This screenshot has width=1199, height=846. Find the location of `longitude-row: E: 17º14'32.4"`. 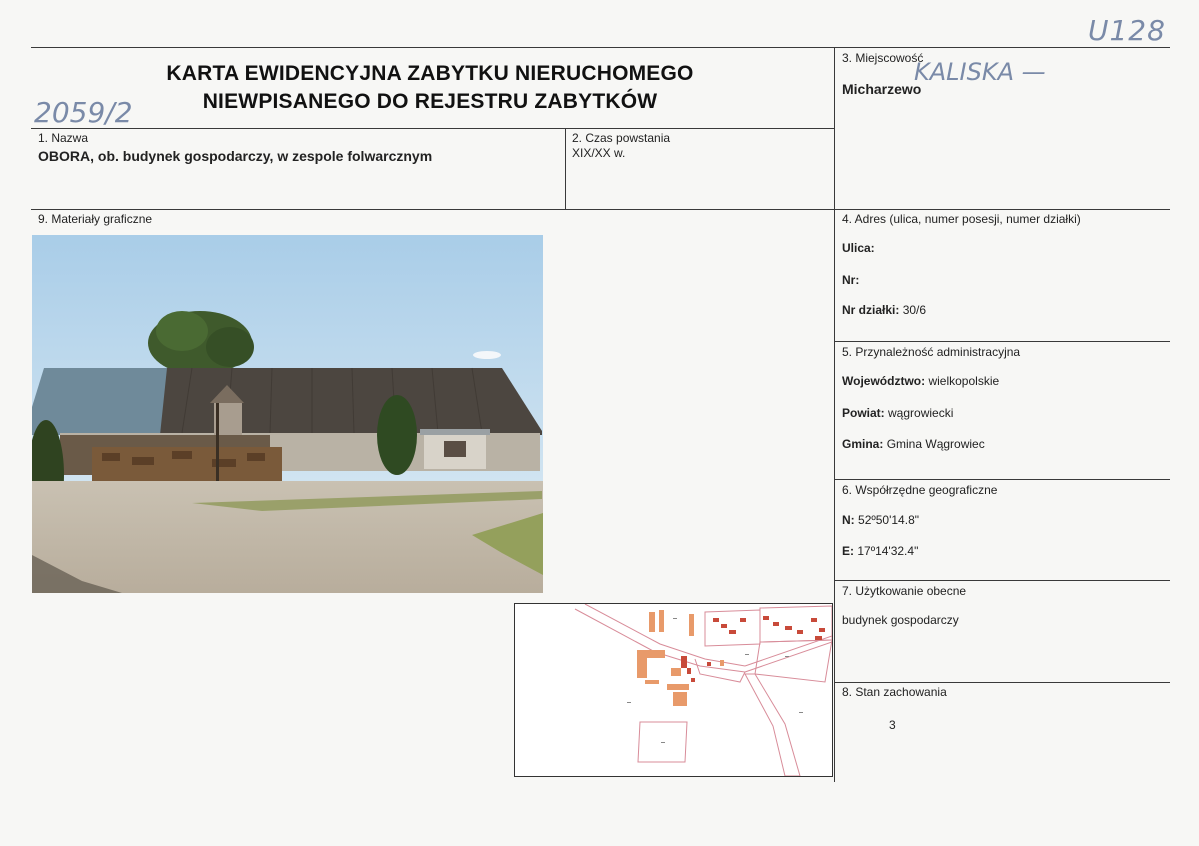

longitude-row: E: 17º14'32.4" is located at coordinates (880, 551).